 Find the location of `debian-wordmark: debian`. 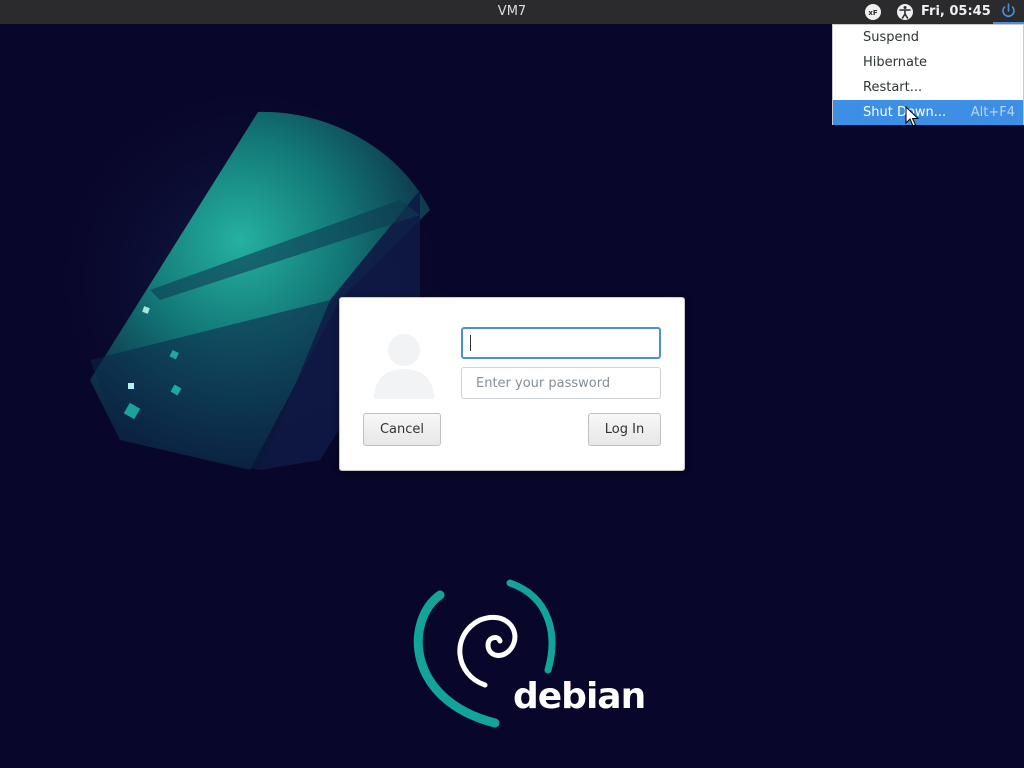

debian-wordmark: debian is located at coordinates (579, 696).